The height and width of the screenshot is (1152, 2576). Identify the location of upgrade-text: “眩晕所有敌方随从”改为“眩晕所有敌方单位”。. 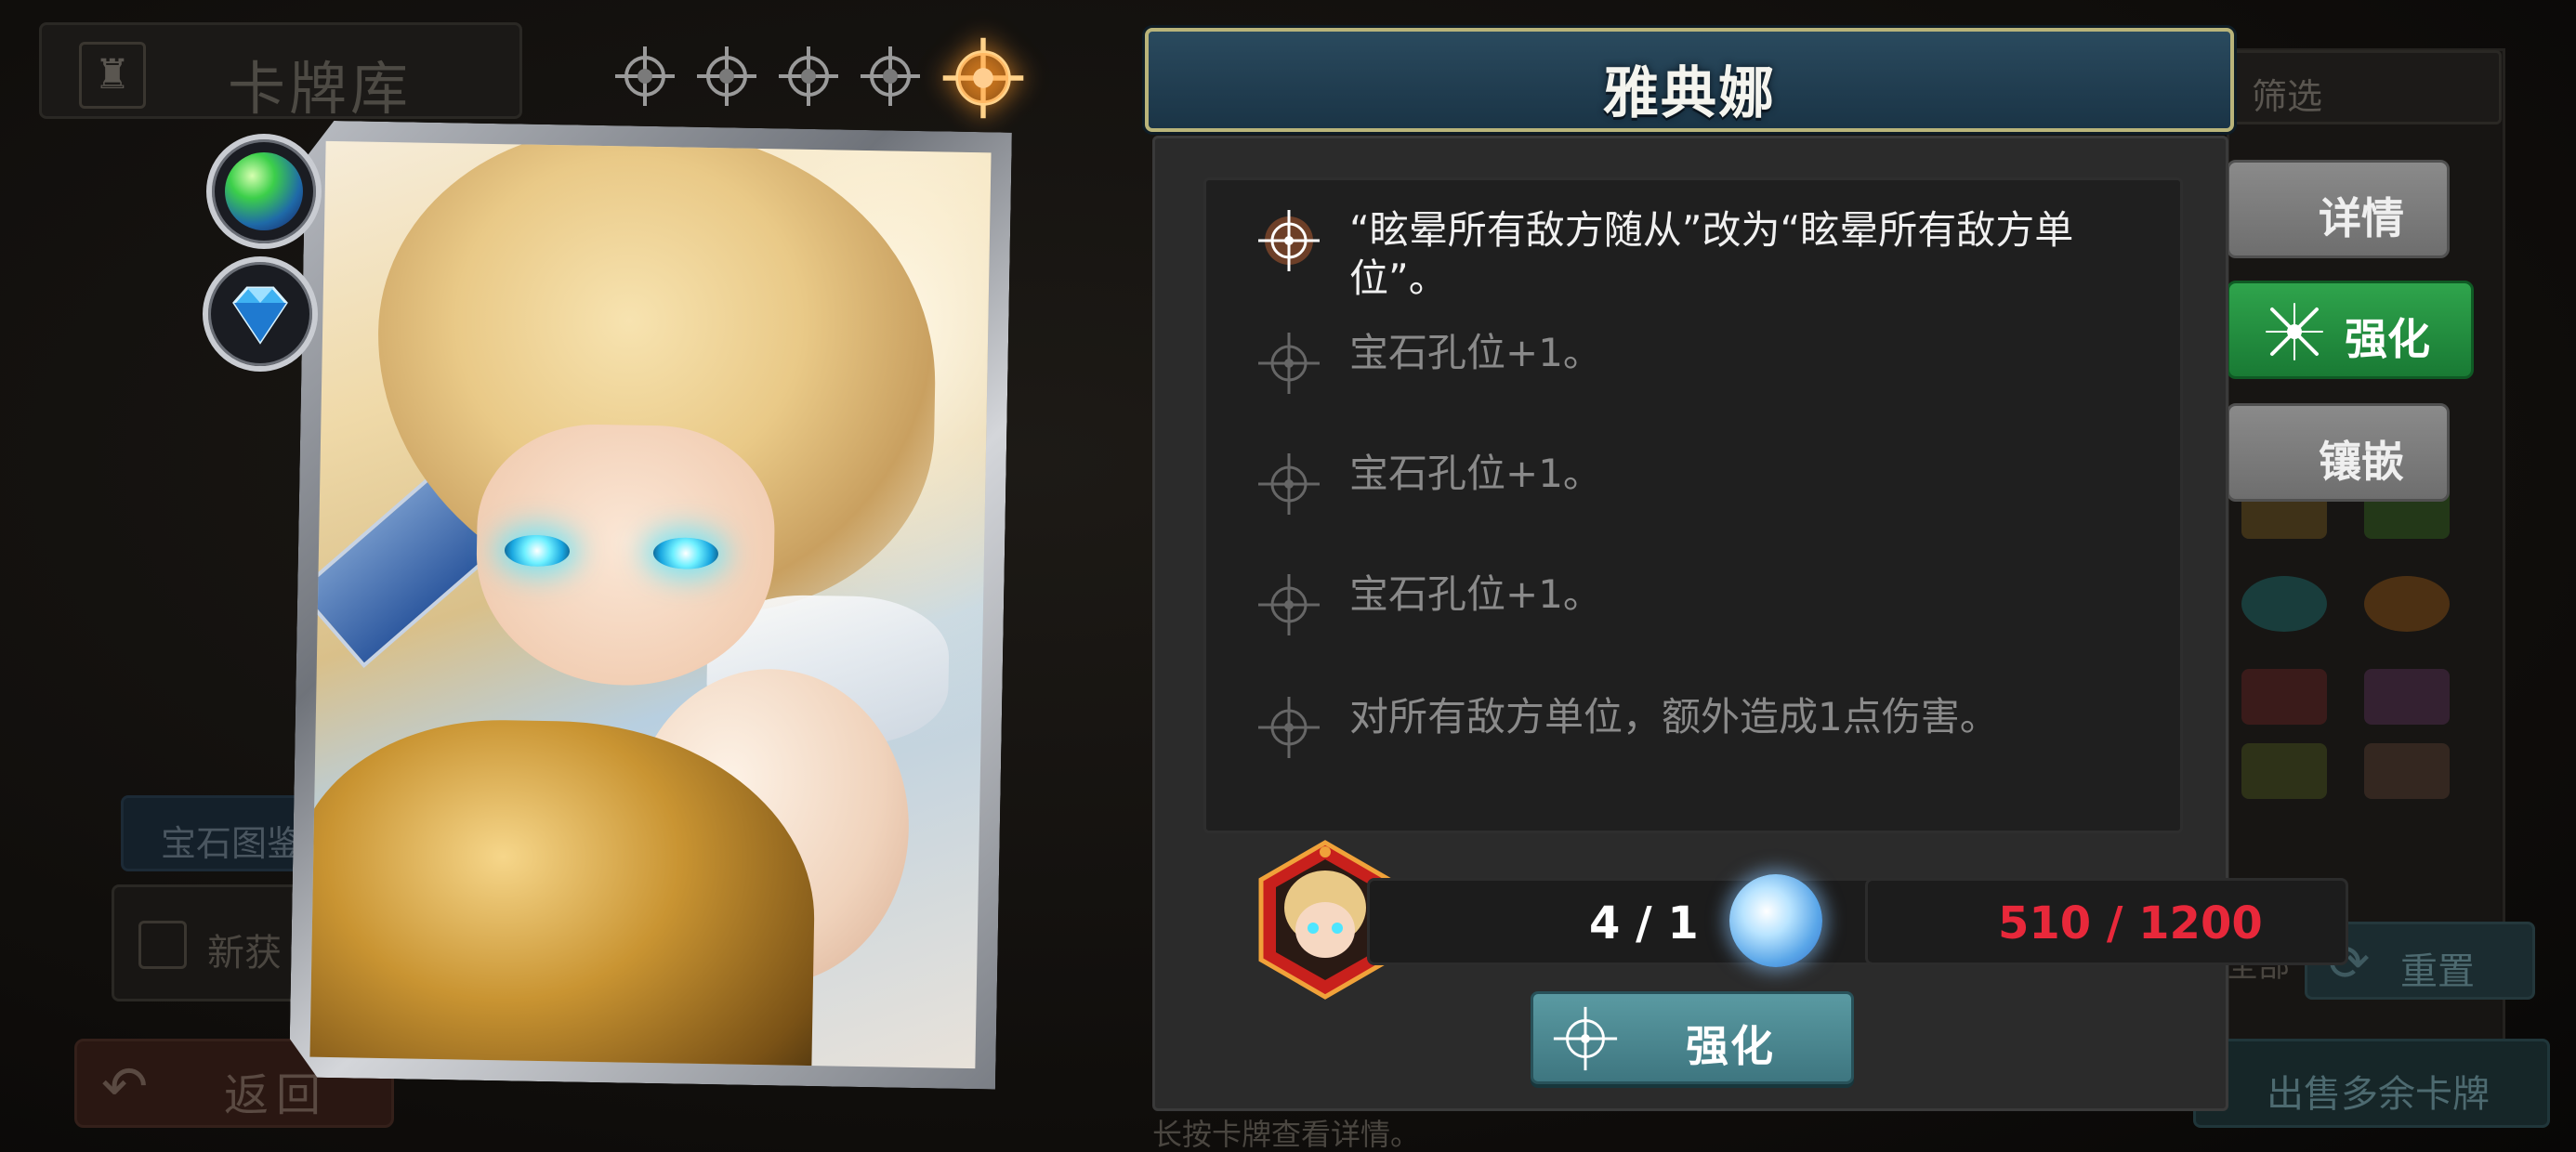
(1711, 254).